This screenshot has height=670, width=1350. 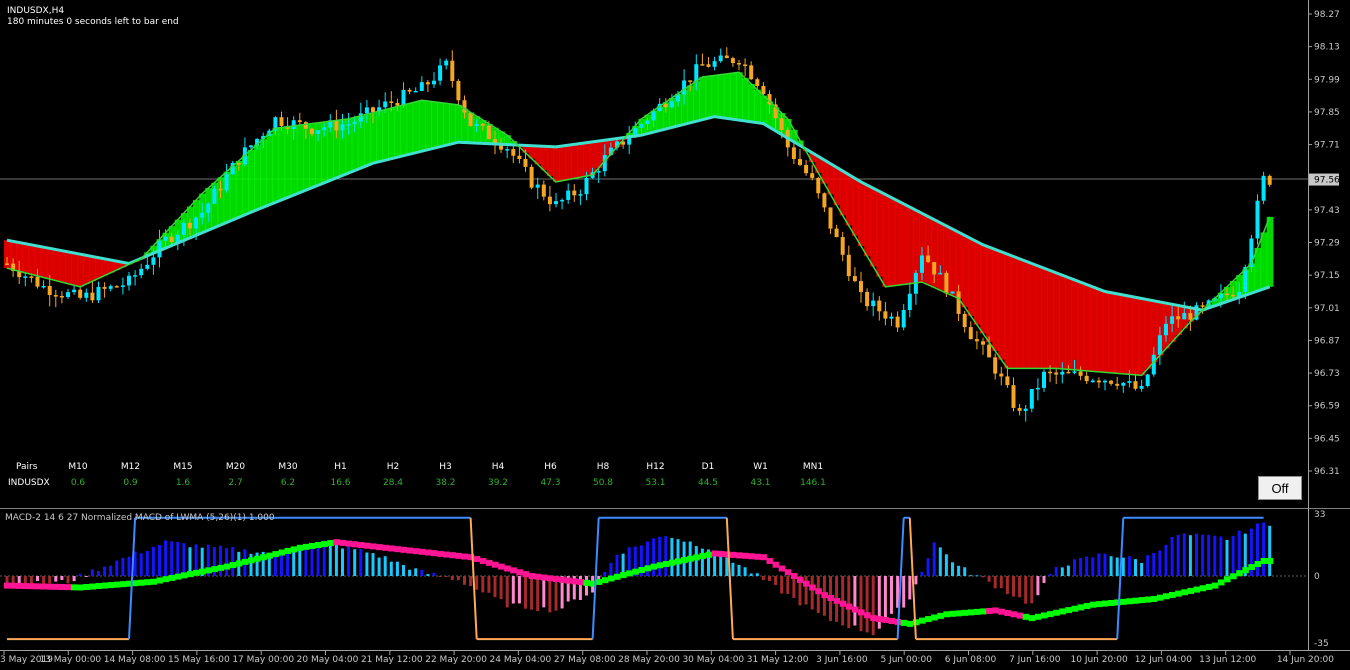 What do you see at coordinates (77, 467) in the screenshot?
I see `timeframe-header: M10` at bounding box center [77, 467].